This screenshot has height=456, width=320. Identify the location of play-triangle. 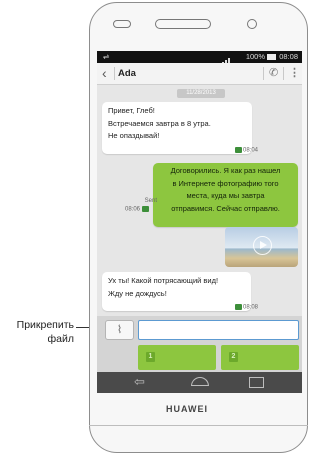
(263, 245).